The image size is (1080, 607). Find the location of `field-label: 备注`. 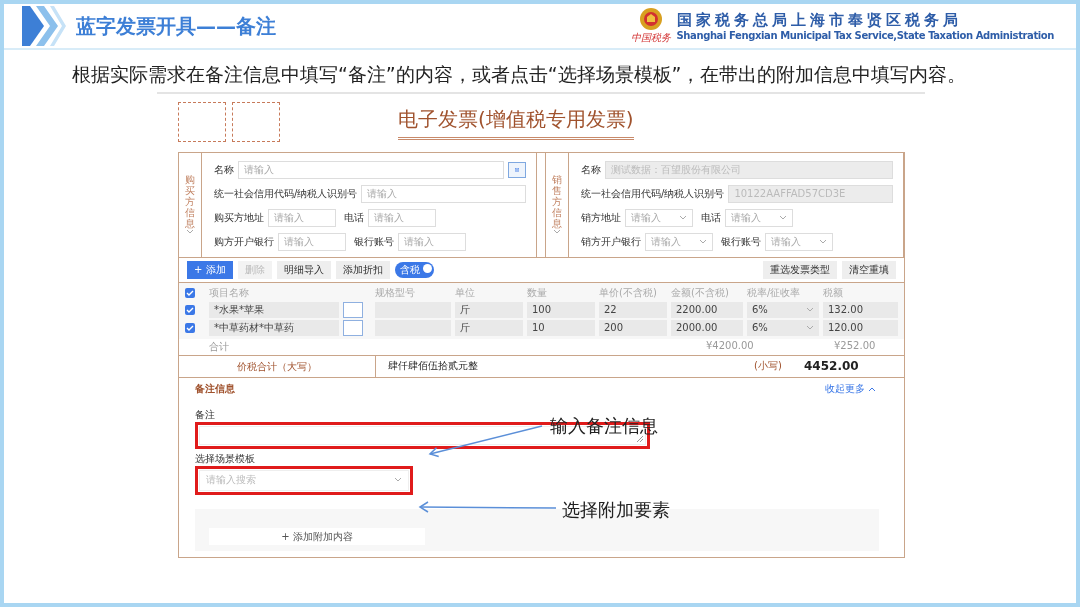

field-label: 备注 is located at coordinates (205, 414).